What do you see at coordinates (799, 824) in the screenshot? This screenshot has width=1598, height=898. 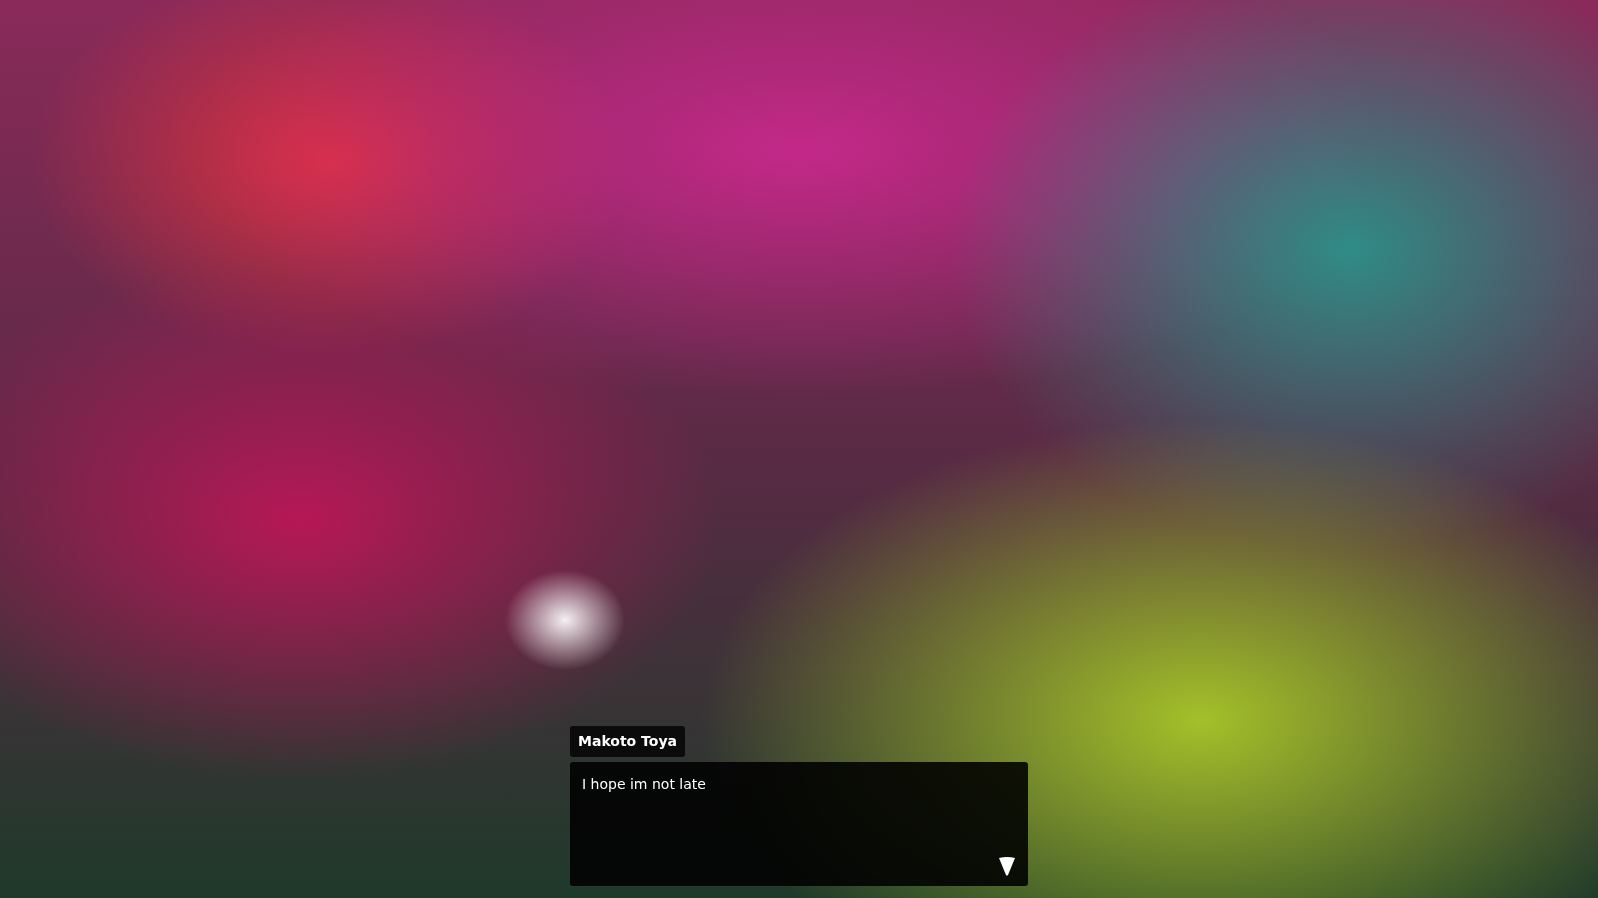 I see `dialogue-box: I hope im not late` at bounding box center [799, 824].